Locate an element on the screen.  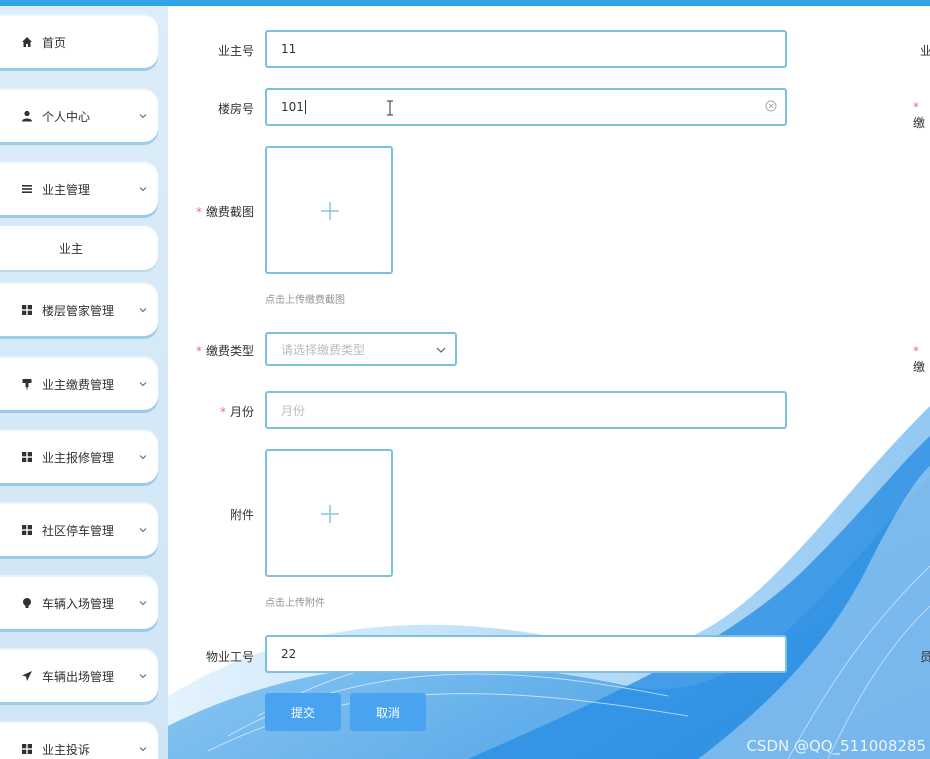
sidebar-item-label: 车辆入场管理 is located at coordinates (78, 603).